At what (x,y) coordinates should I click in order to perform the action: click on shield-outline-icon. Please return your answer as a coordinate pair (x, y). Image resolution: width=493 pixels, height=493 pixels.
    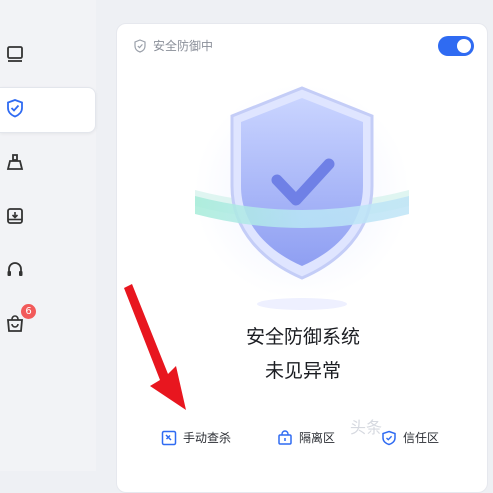
    Looking at the image, I should click on (140, 45).